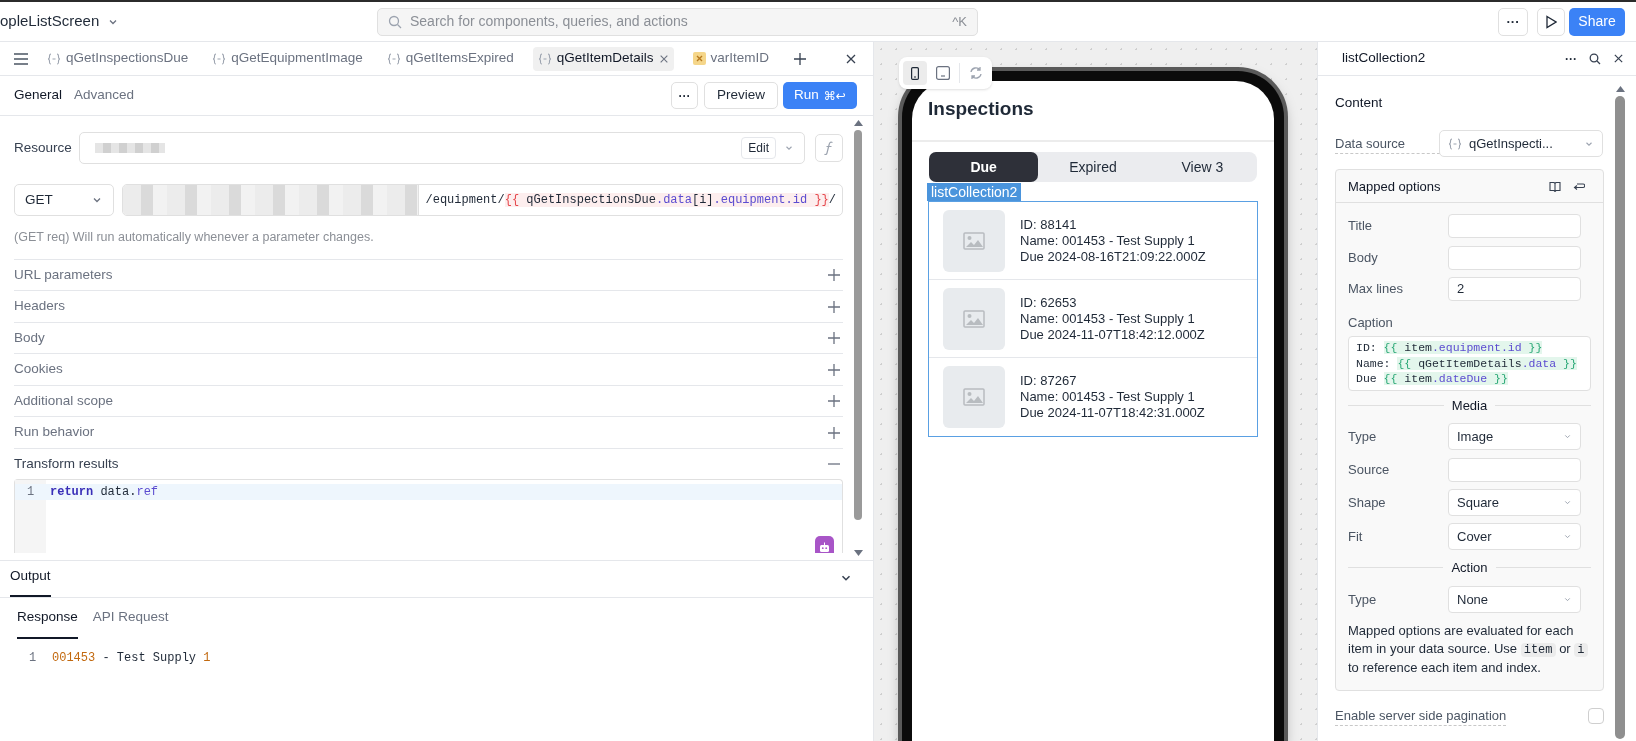  I want to click on play-icon, so click(1551, 21).